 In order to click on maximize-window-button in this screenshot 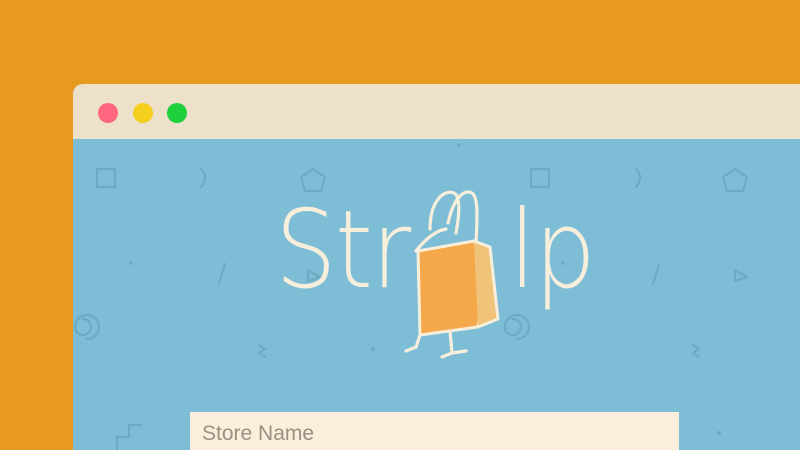, I will do `click(177, 113)`.